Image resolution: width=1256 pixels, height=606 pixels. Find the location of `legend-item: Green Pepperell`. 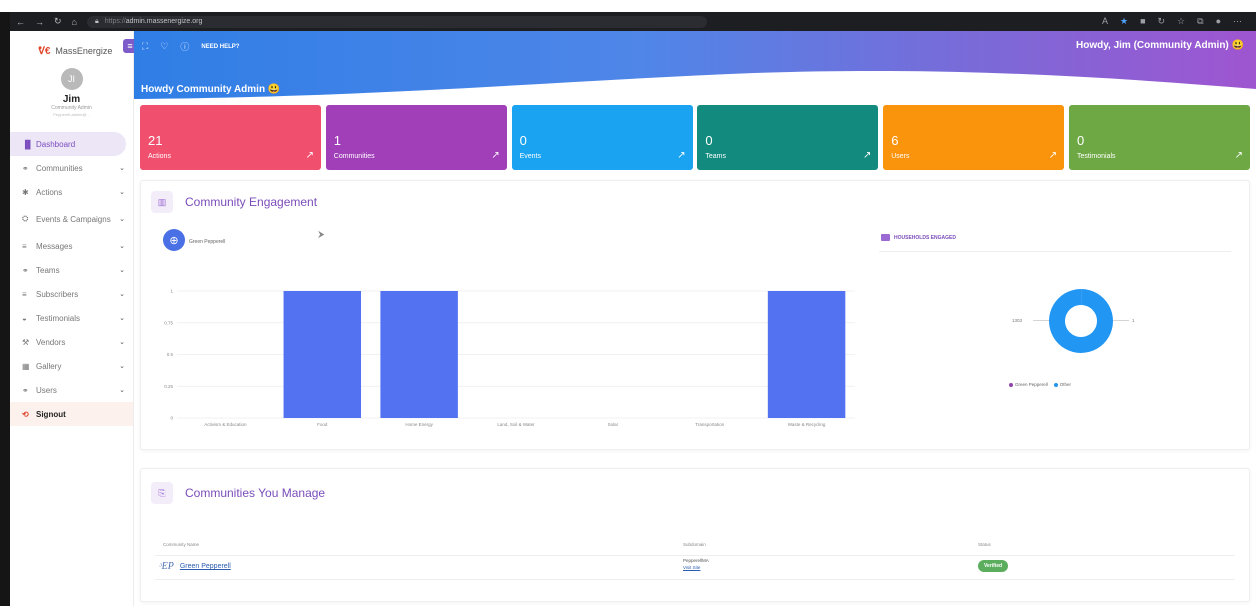

legend-item: Green Pepperell is located at coordinates (1028, 384).